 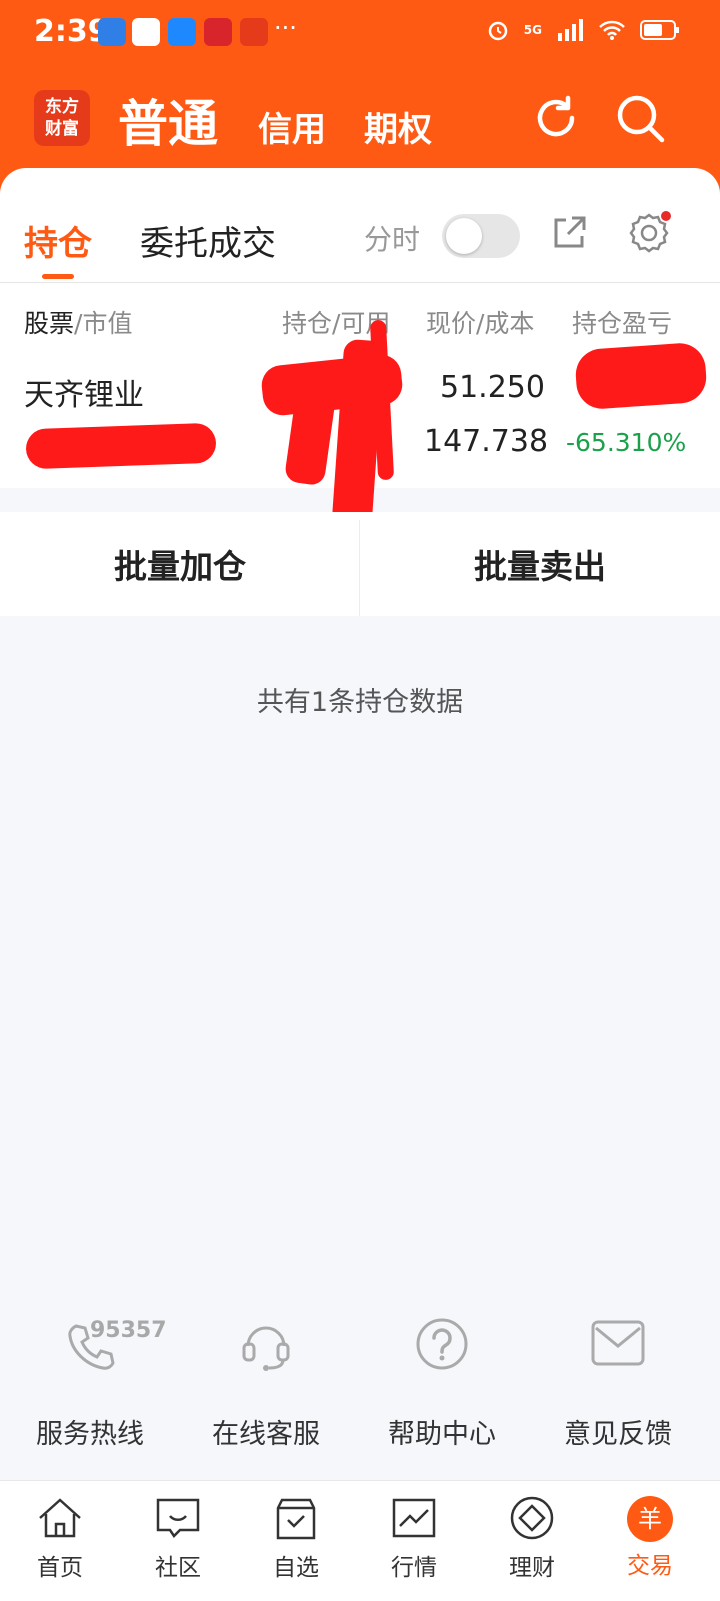 I want to click on tab-orders: 委托成交, so click(x=208, y=240).